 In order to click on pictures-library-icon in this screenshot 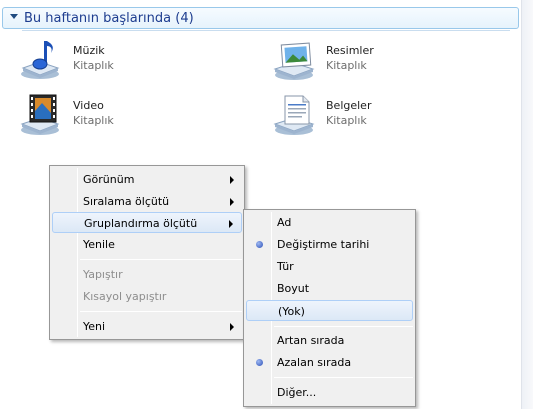, I will do `click(296, 60)`.